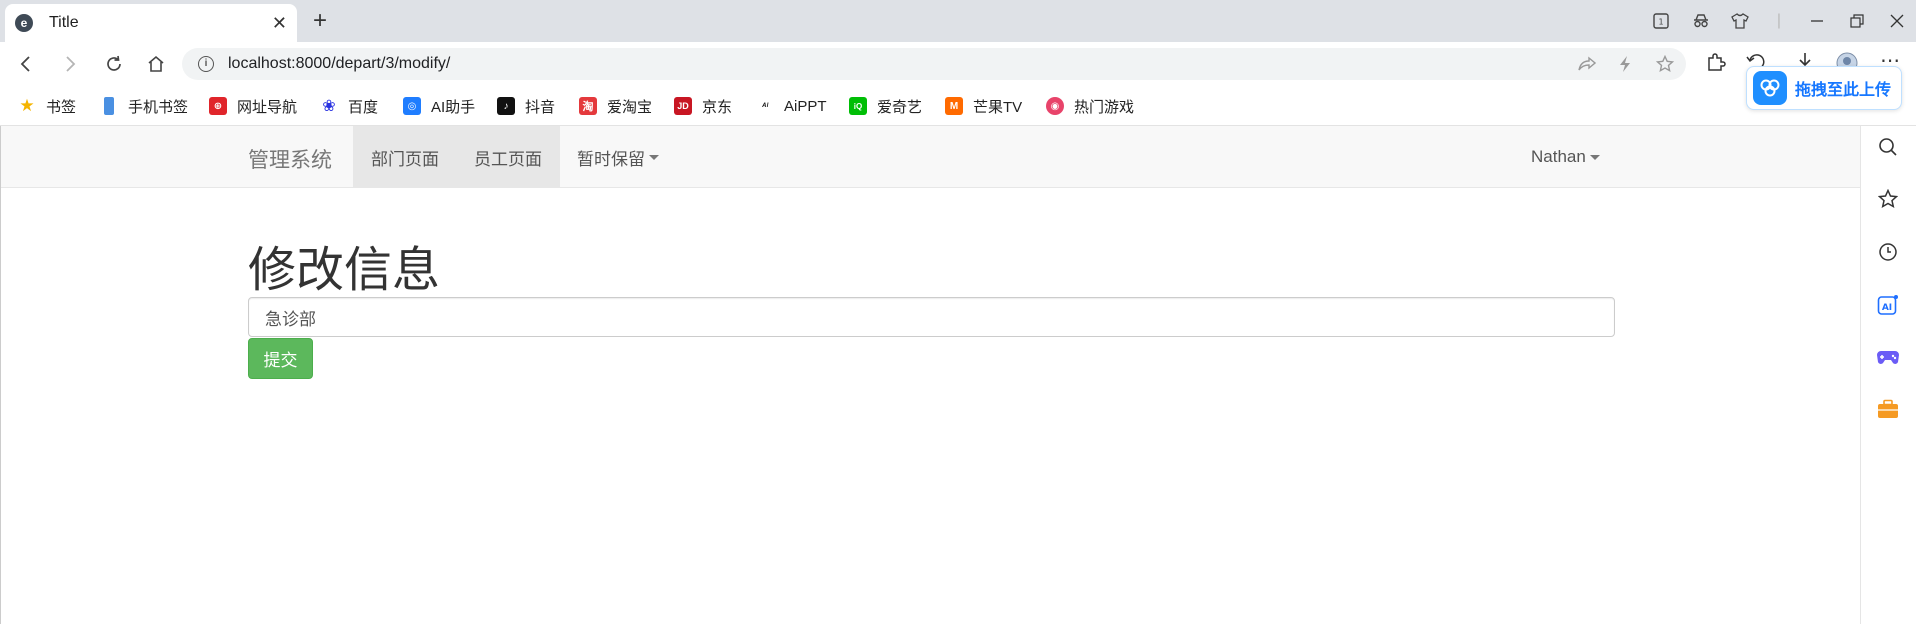  What do you see at coordinates (339, 63) in the screenshot?
I see `url-text: localhost:8000/depart/3/modify/` at bounding box center [339, 63].